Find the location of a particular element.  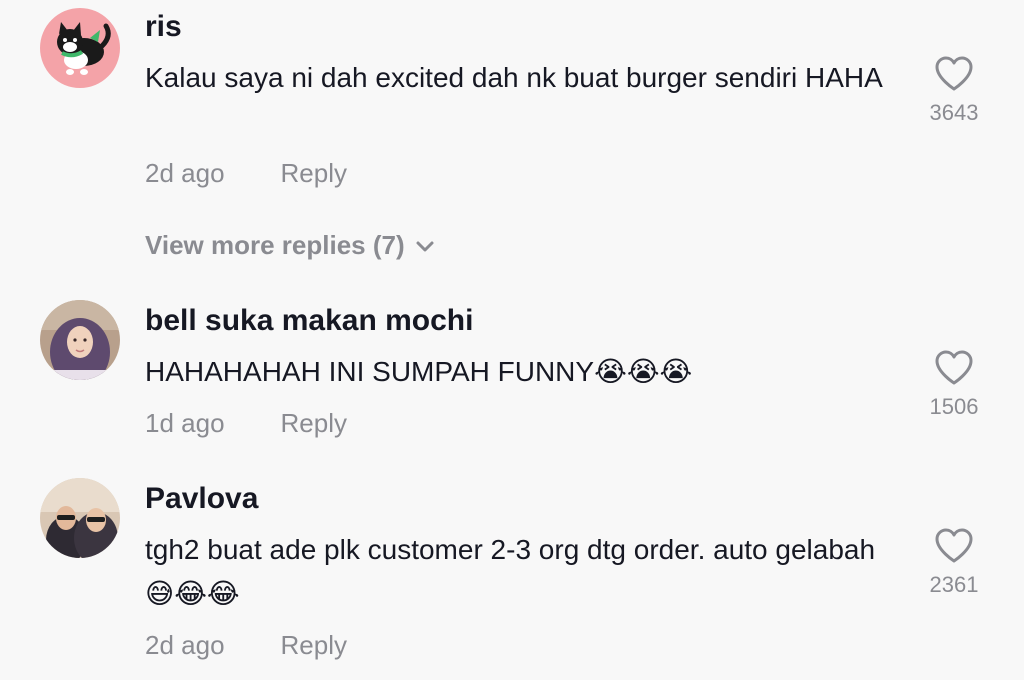

comment-username: ris is located at coordinates (163, 27).